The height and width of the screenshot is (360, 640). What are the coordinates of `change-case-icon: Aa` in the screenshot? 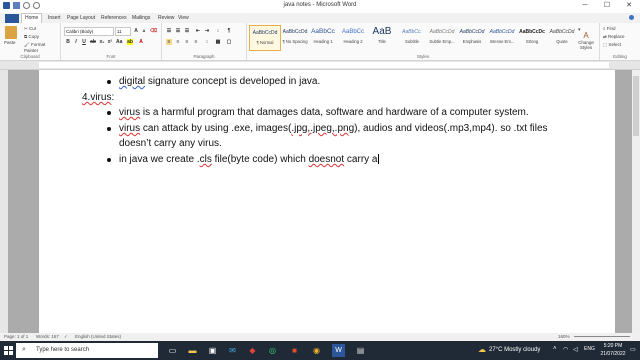 It's located at (119, 42).